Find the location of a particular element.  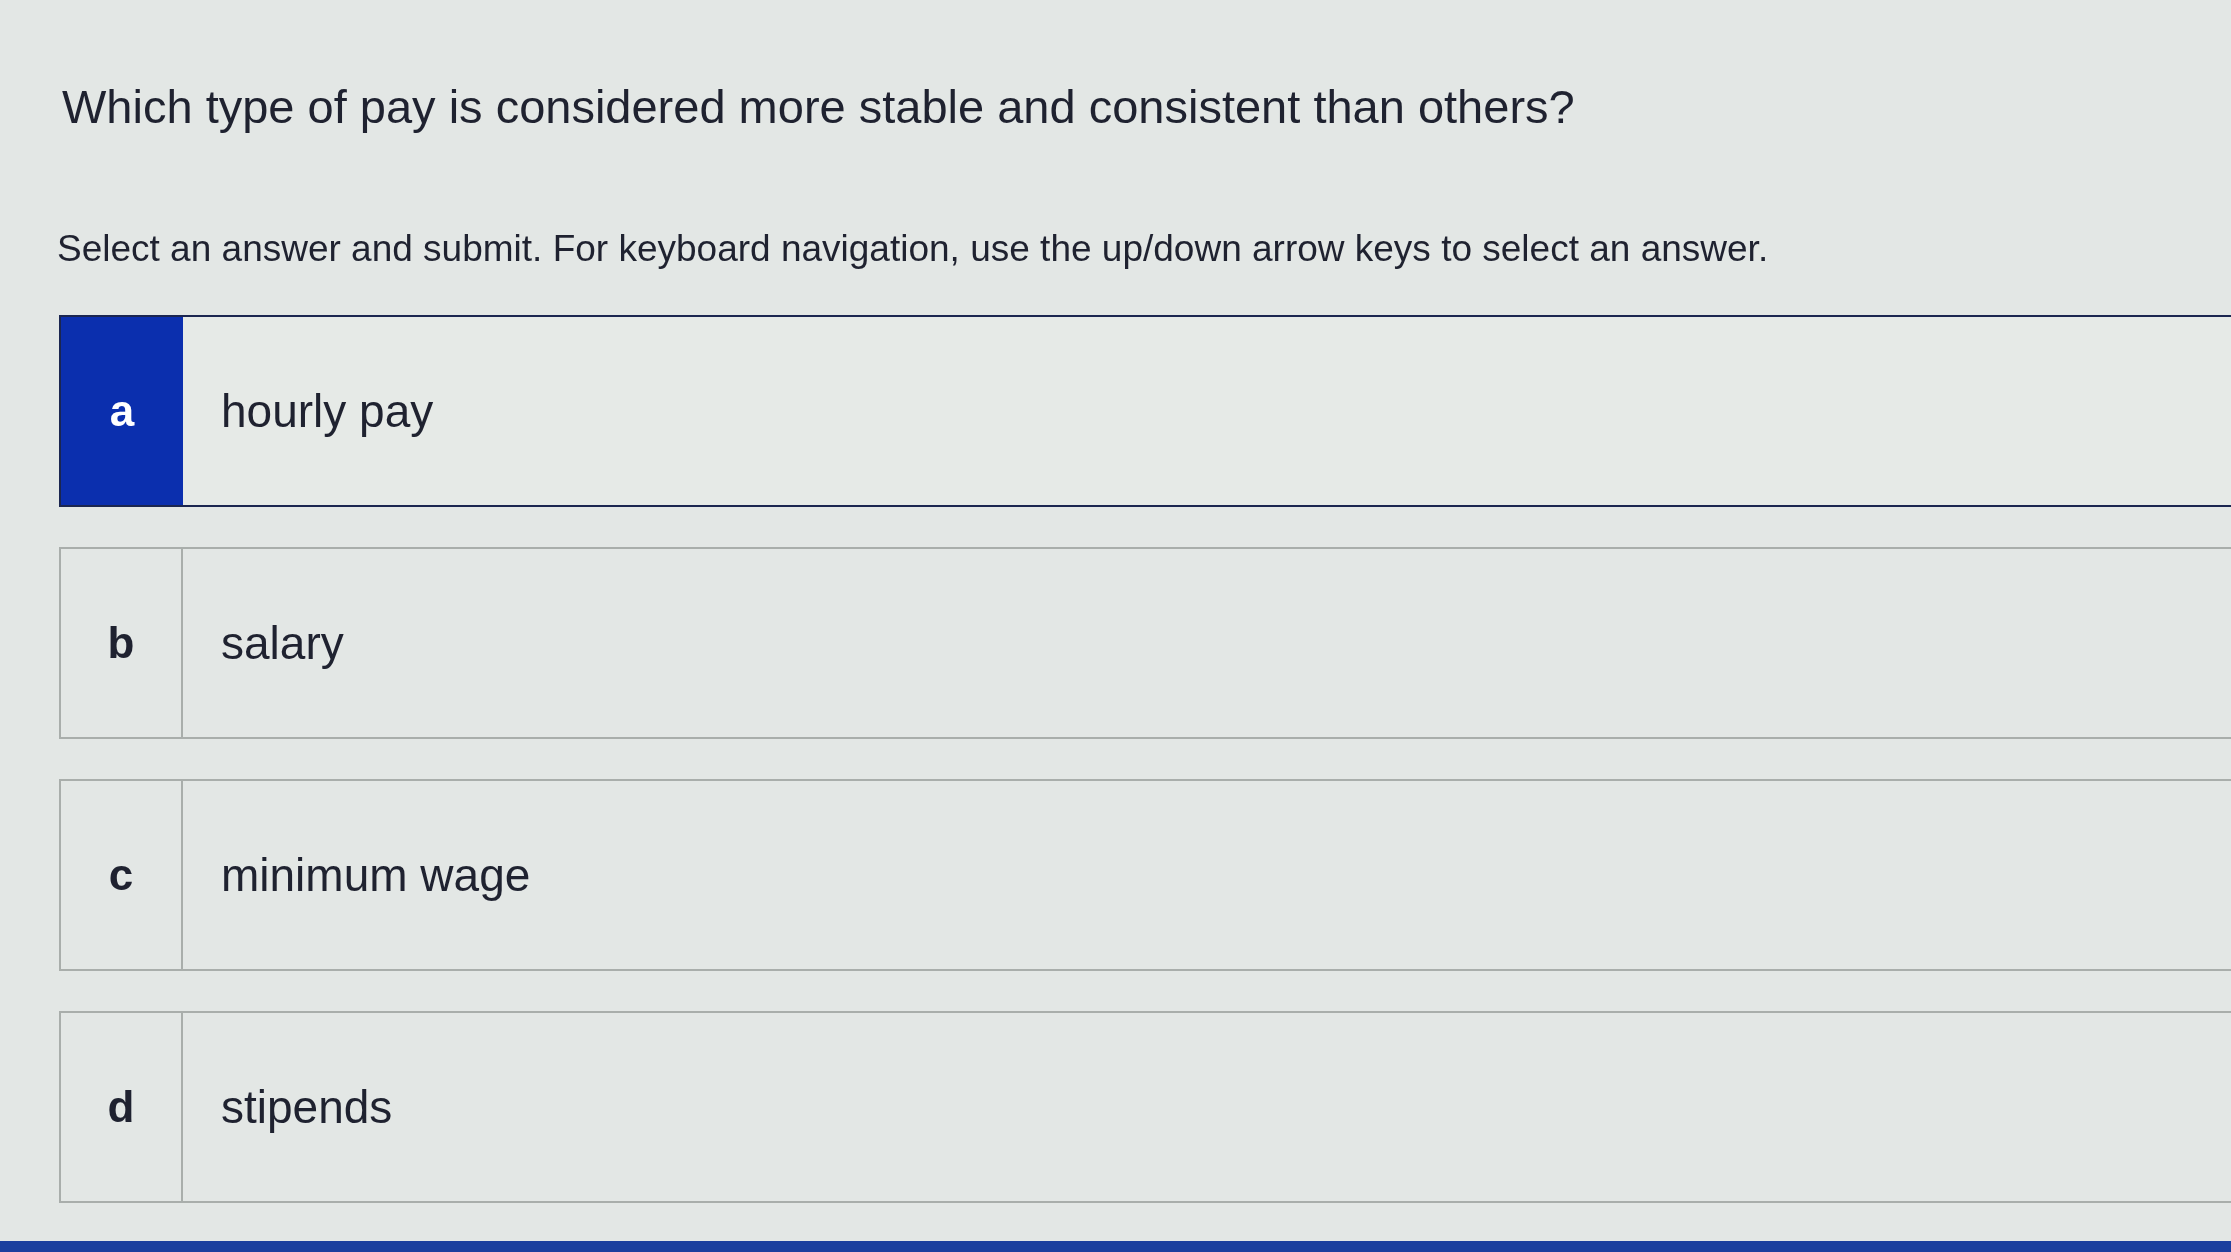

option-letter: c is located at coordinates (122, 875).